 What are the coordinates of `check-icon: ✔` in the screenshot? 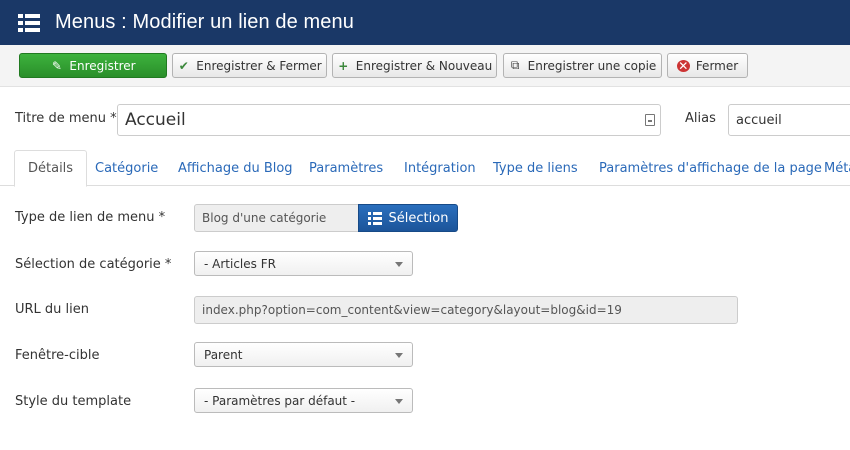 It's located at (183, 65).